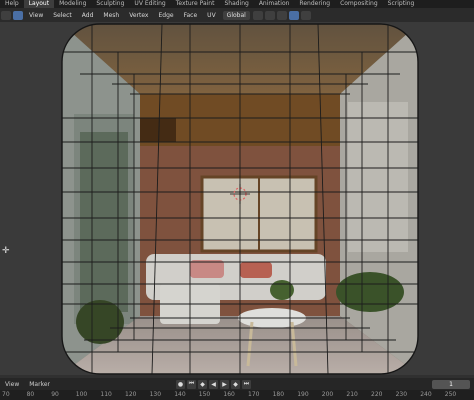 Image resolution: width=474 pixels, height=400 pixels. What do you see at coordinates (6, 394) in the screenshot?
I see `ruler-tick-label: 70` at bounding box center [6, 394].